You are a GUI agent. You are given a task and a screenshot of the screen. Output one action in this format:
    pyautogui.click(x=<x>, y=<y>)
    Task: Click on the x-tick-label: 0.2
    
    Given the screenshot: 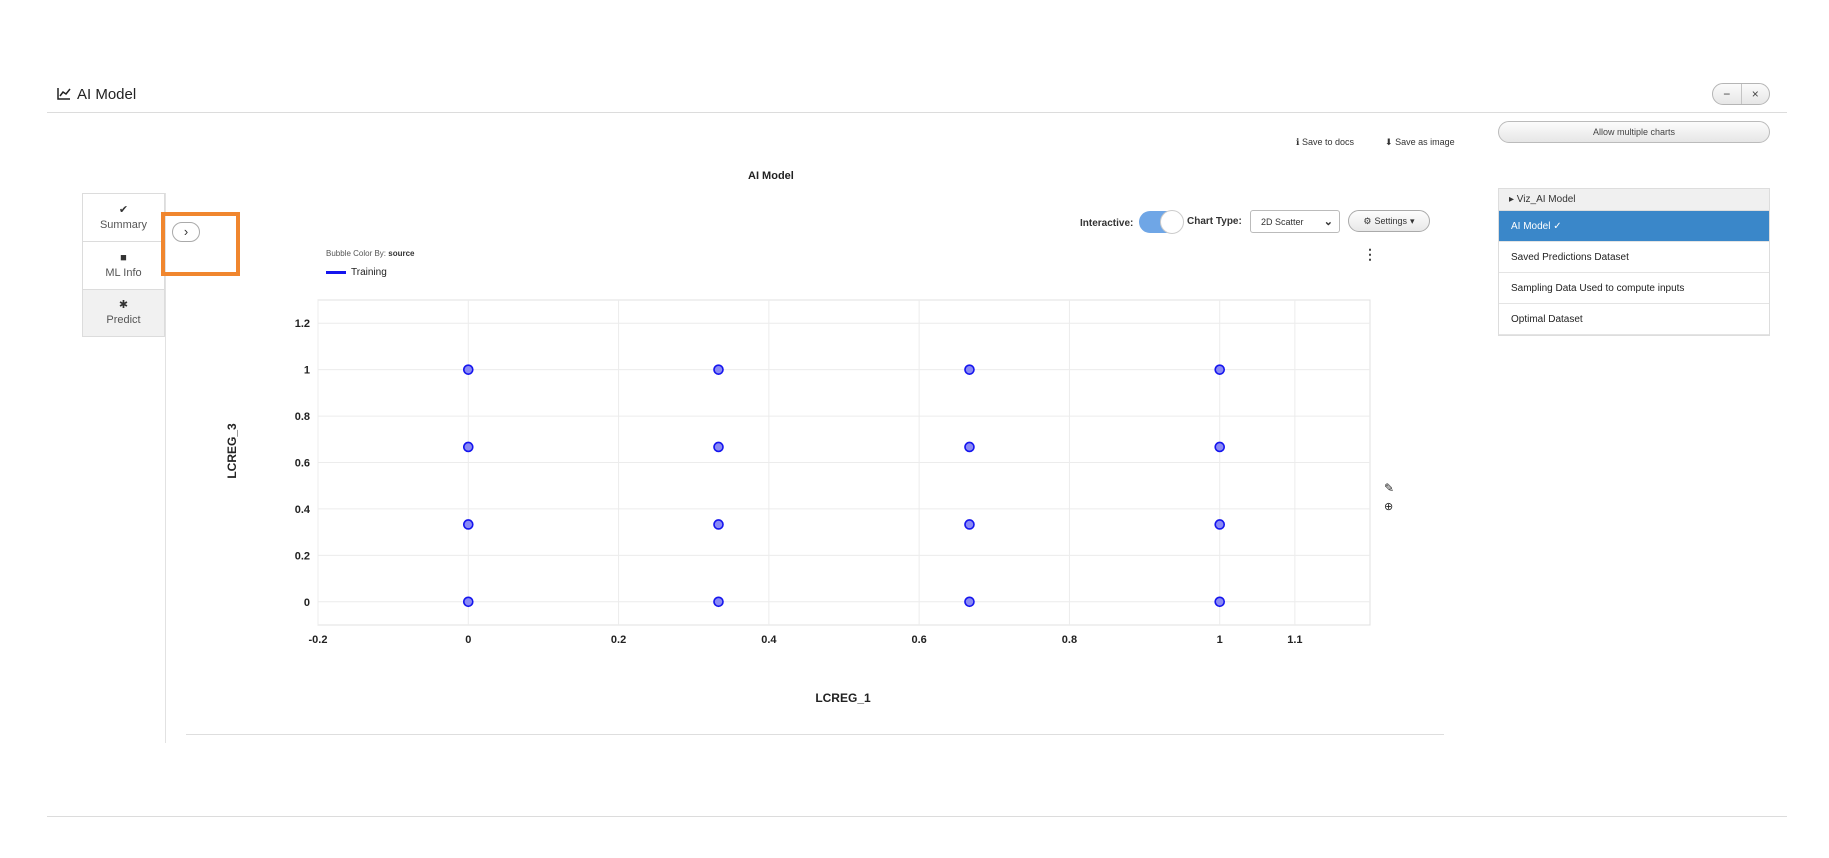 What is the action you would take?
    pyautogui.click(x=618, y=640)
    